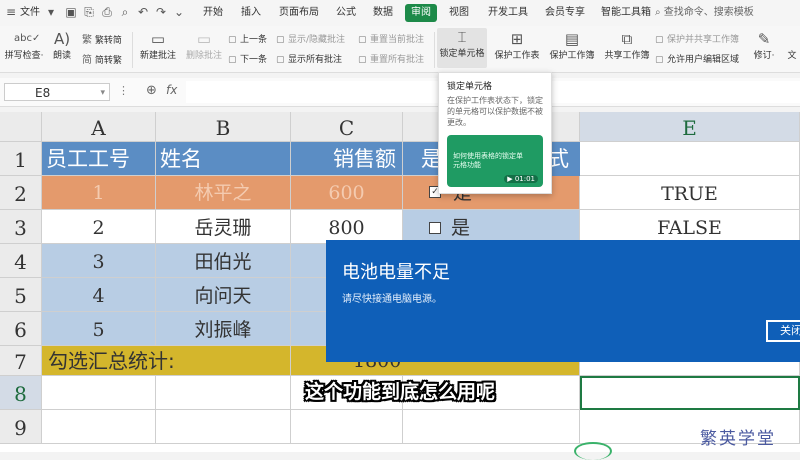 Image resolution: width=800 pixels, height=460 pixels. Describe the element at coordinates (99, 227) in the screenshot. I see `cell-a3: 2` at that location.